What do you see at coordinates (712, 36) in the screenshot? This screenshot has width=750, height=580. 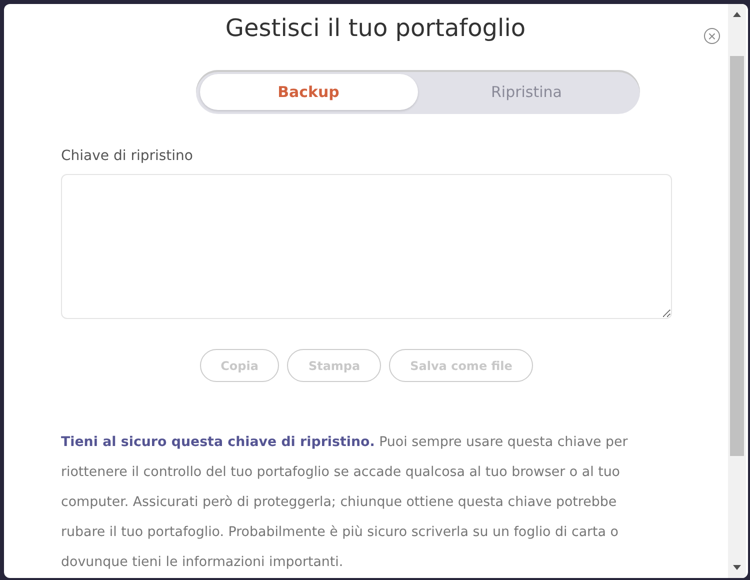 I see `close-icon: ×` at bounding box center [712, 36].